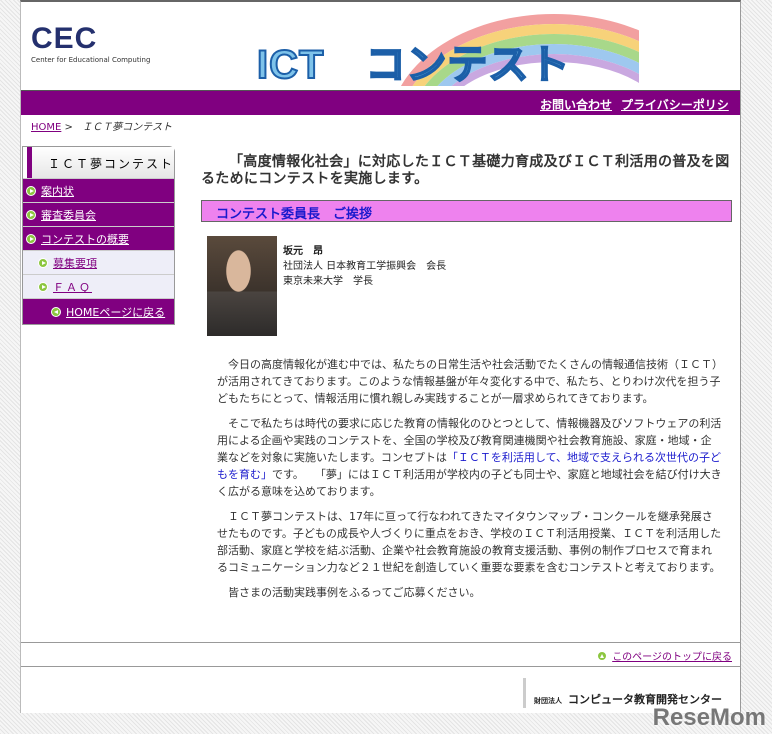 This screenshot has width=772, height=734. I want to click on breadcrumb: HOME > ＩＣＴ夢コンテスト, so click(101, 125).